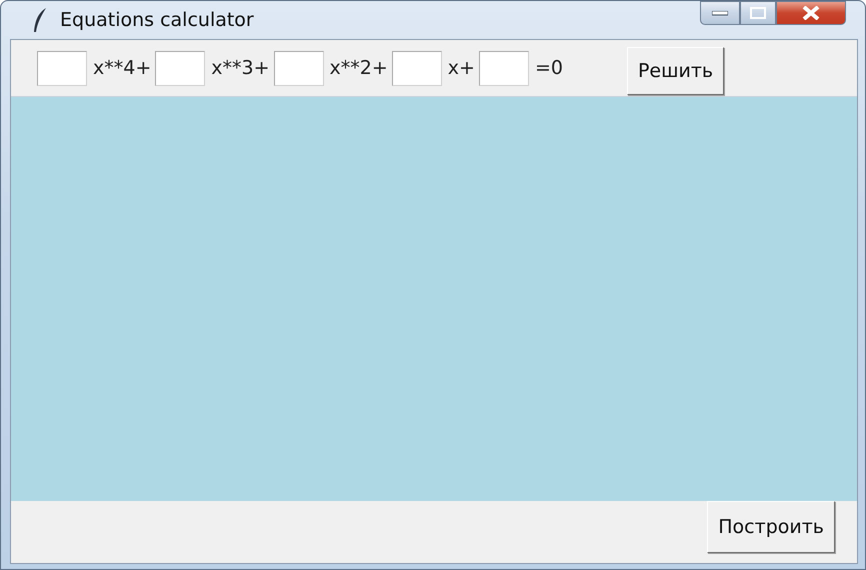 This screenshot has width=866, height=570. I want to click on feather-icon, so click(40, 20).